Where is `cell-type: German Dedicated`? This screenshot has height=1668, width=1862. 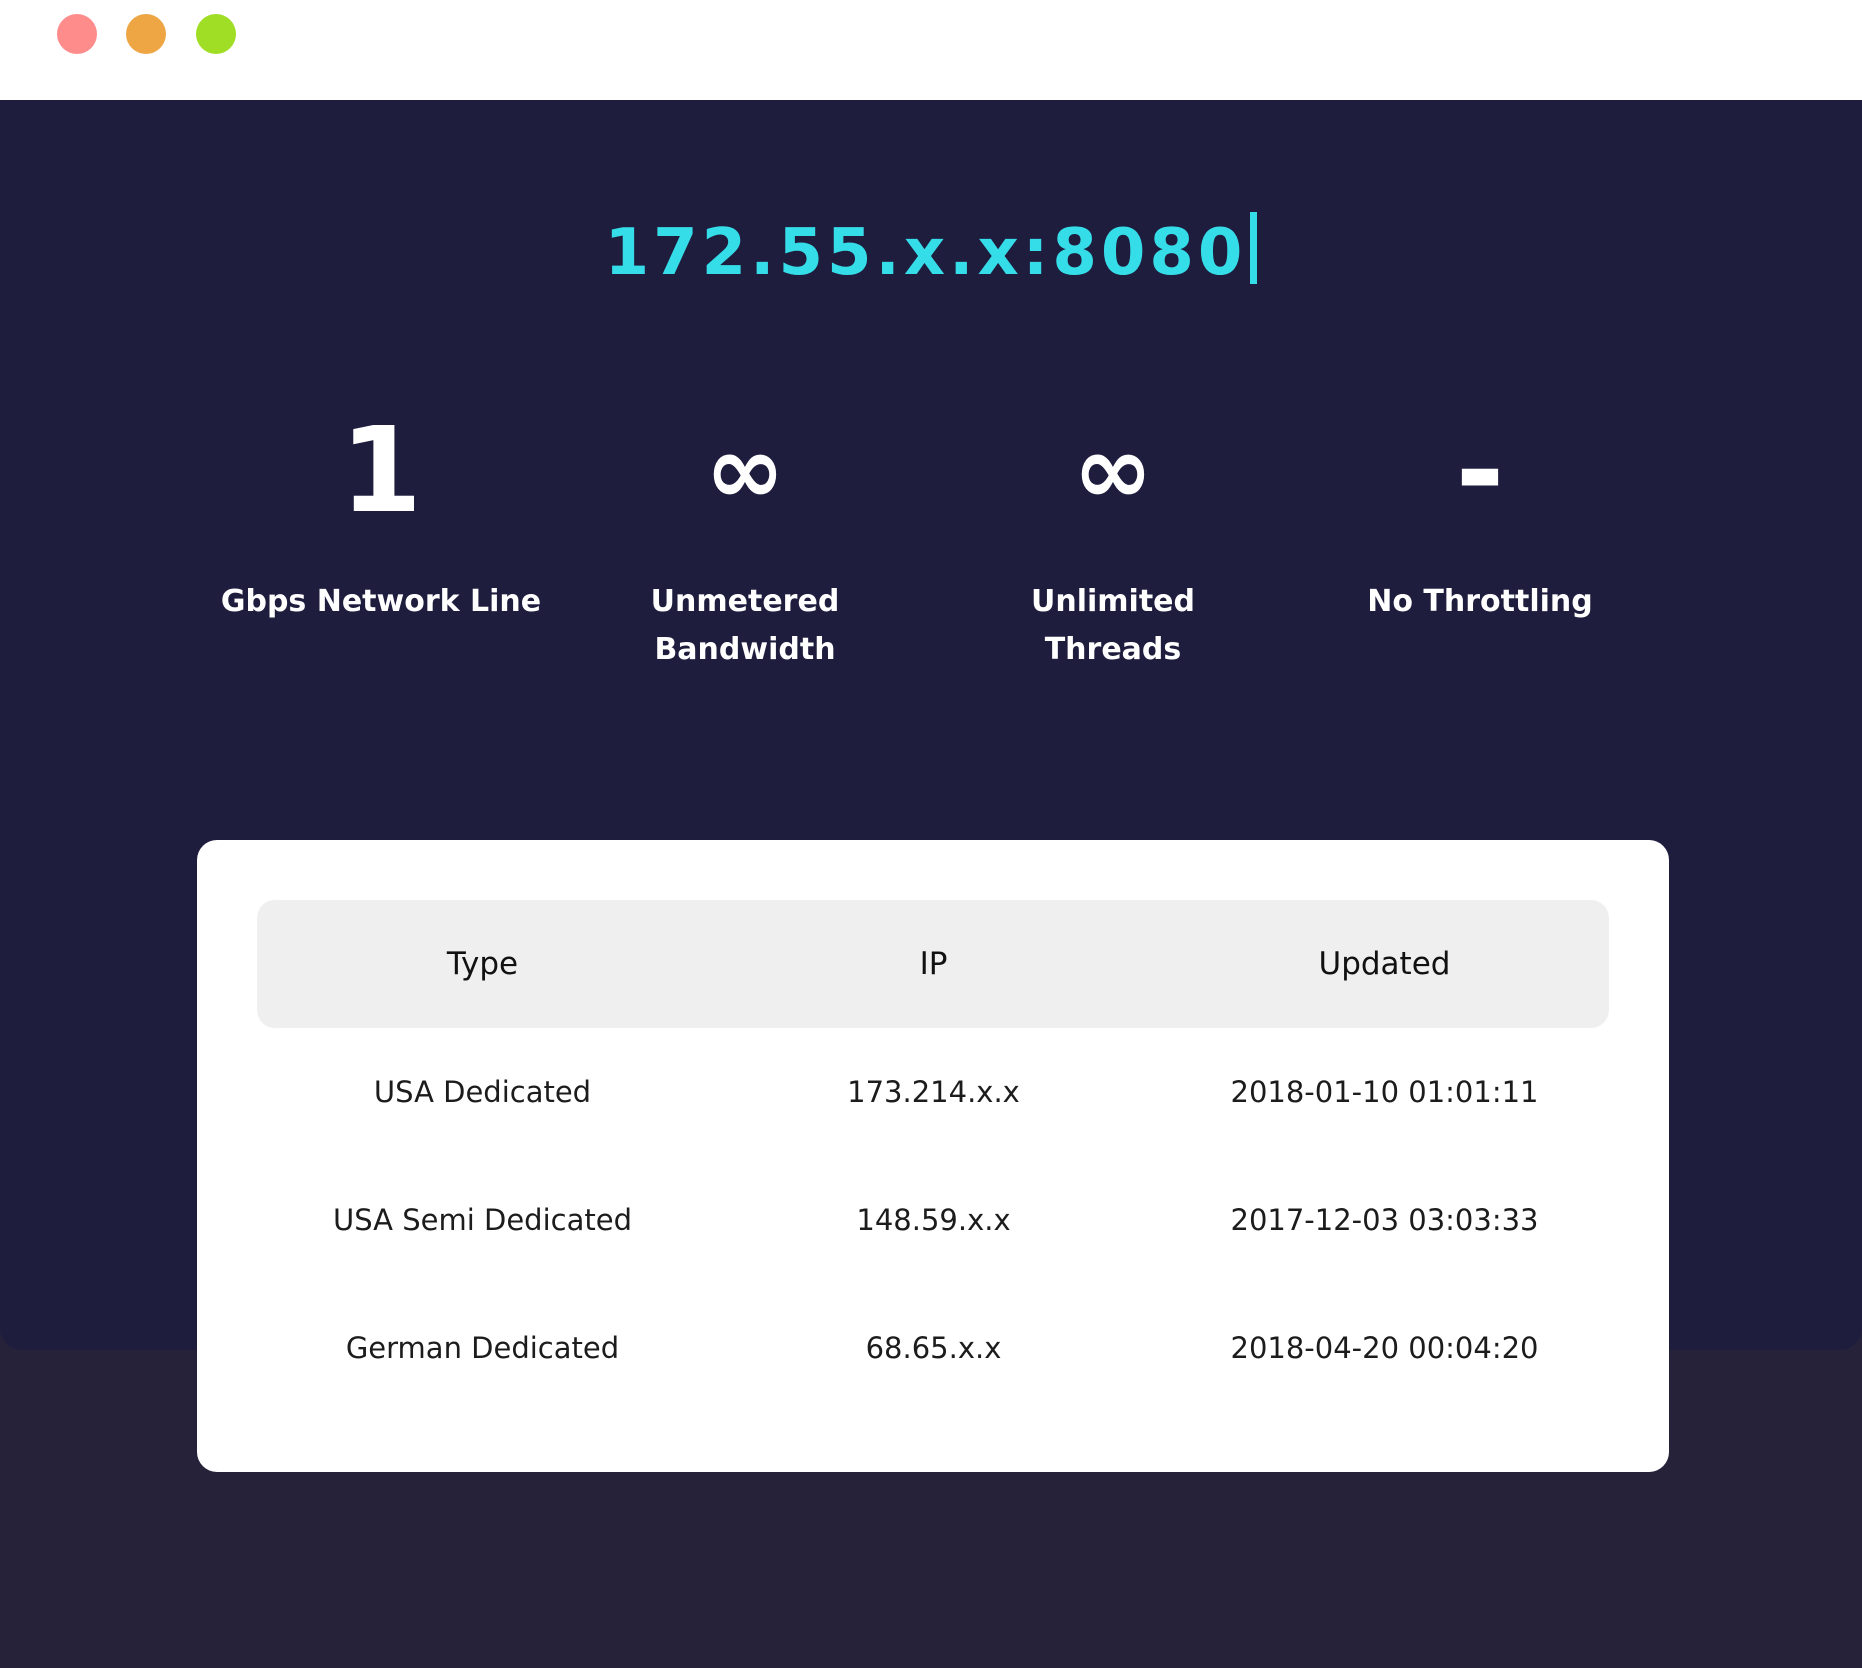
cell-type: German Dedicated is located at coordinates (482, 1348).